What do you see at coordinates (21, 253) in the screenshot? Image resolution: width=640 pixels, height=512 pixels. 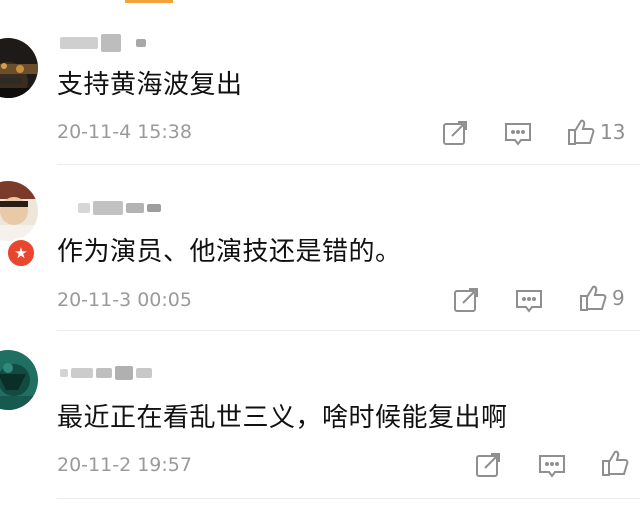 I see `vip-badge-icon: ★` at bounding box center [21, 253].